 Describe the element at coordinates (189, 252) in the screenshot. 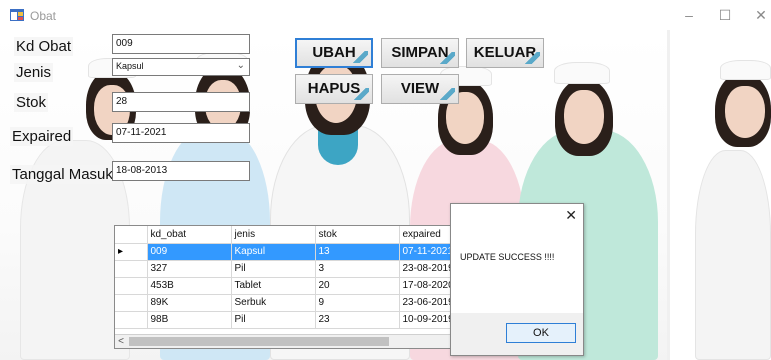

I see `cell-kd-obat: 009` at that location.